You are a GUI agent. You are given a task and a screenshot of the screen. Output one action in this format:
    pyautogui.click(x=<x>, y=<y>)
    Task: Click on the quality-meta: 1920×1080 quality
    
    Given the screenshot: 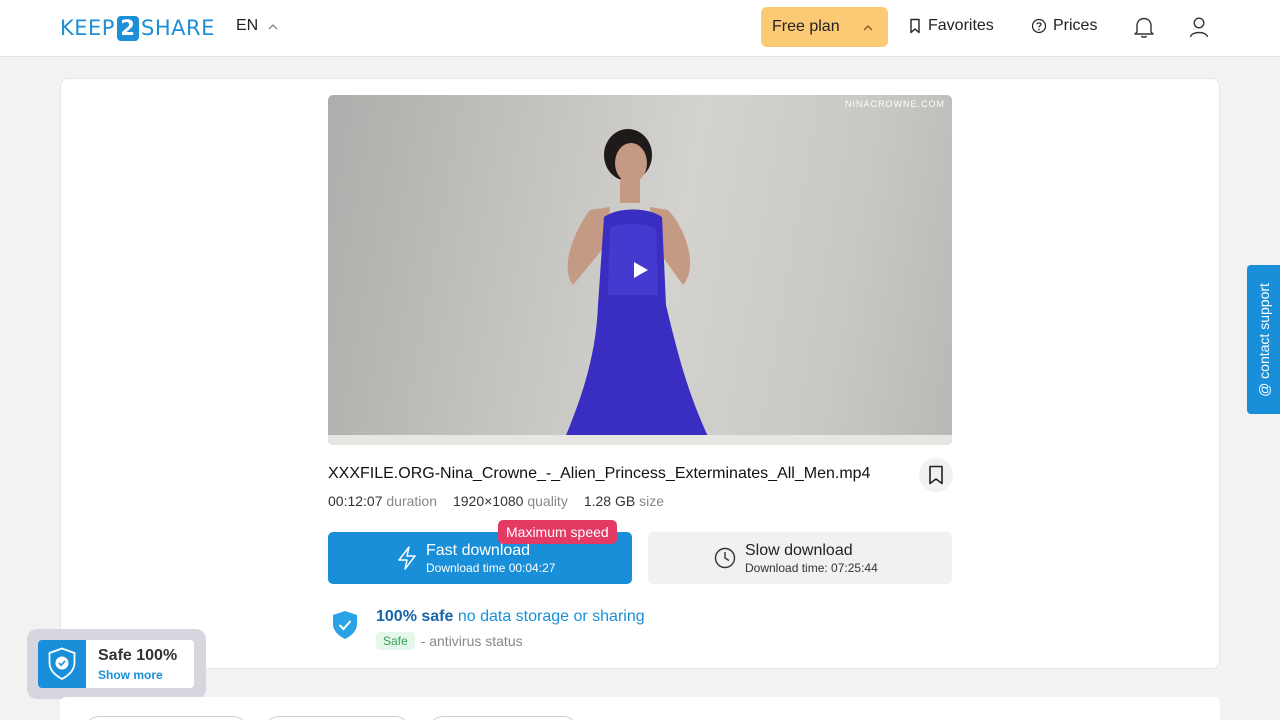 What is the action you would take?
    pyautogui.click(x=510, y=501)
    